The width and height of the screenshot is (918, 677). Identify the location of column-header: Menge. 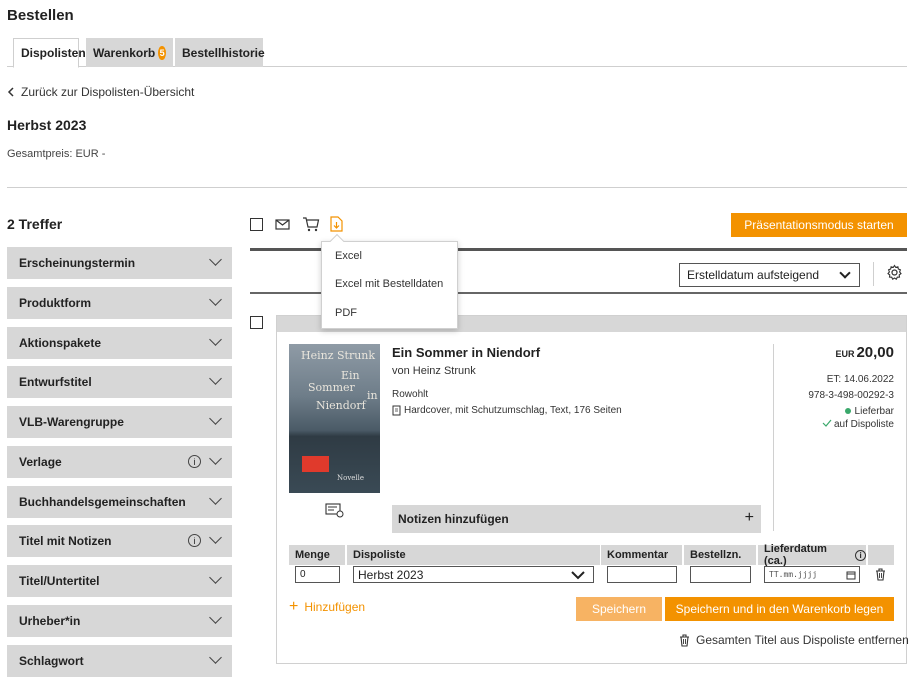
(317, 555).